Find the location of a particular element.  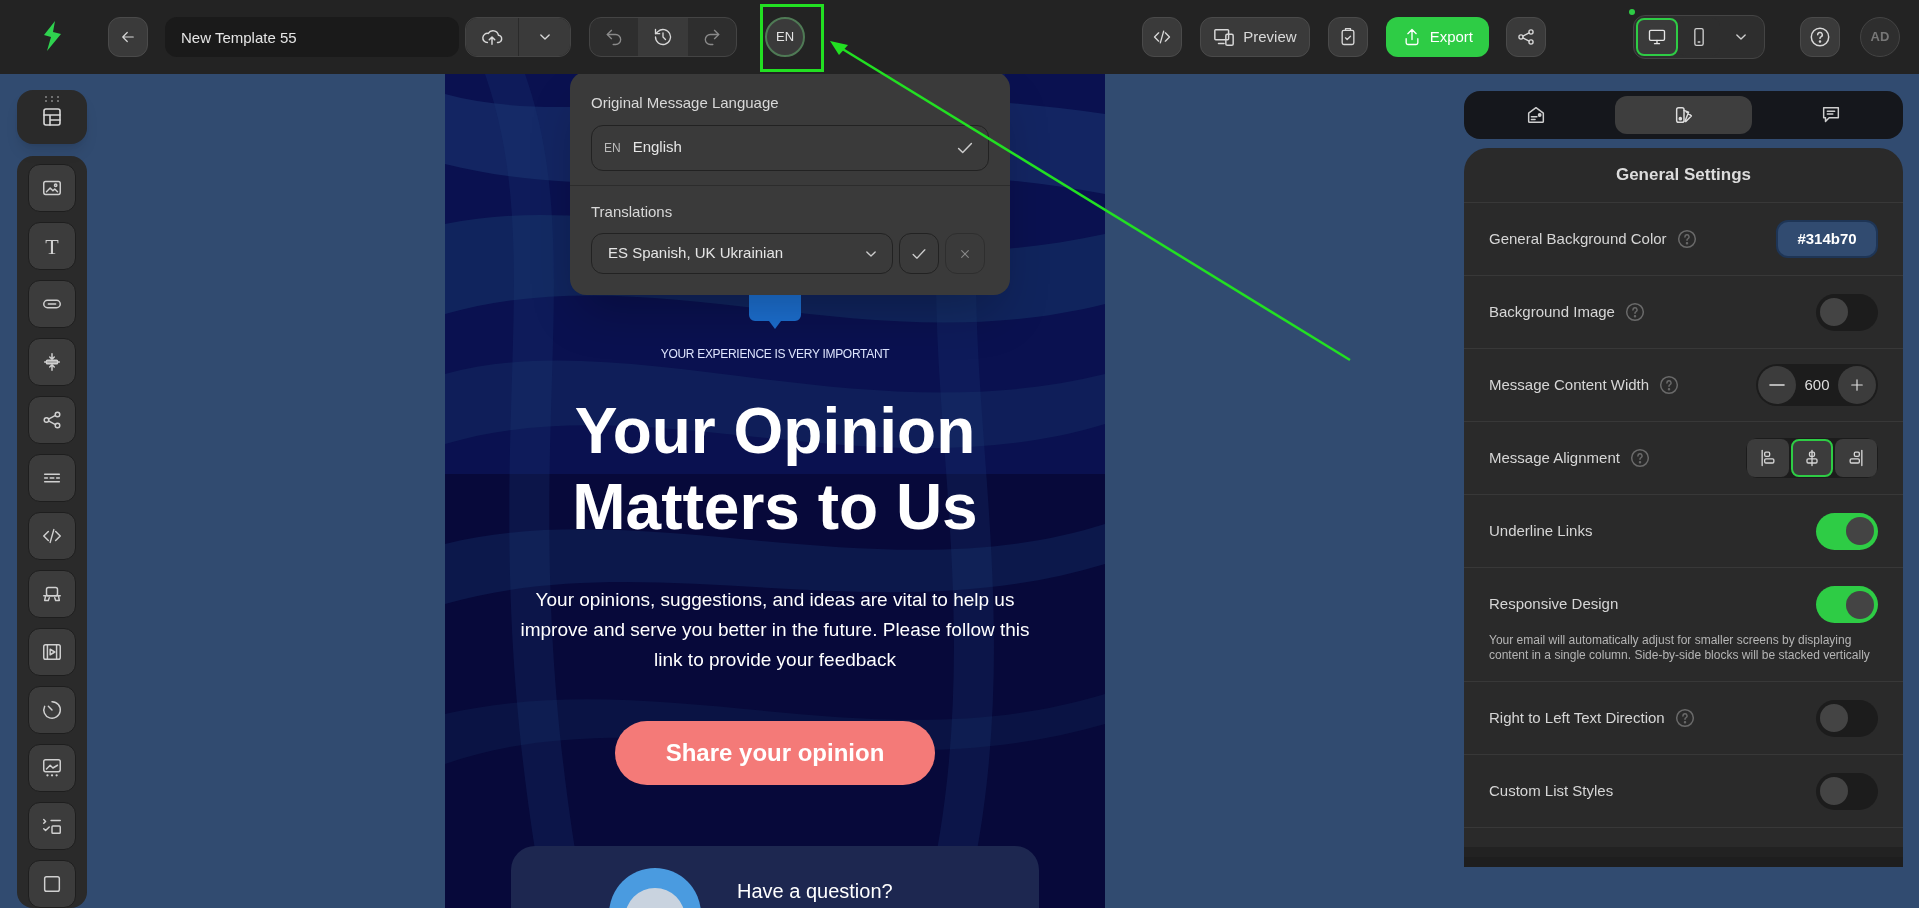

redo-icon is located at coordinates (712, 37).